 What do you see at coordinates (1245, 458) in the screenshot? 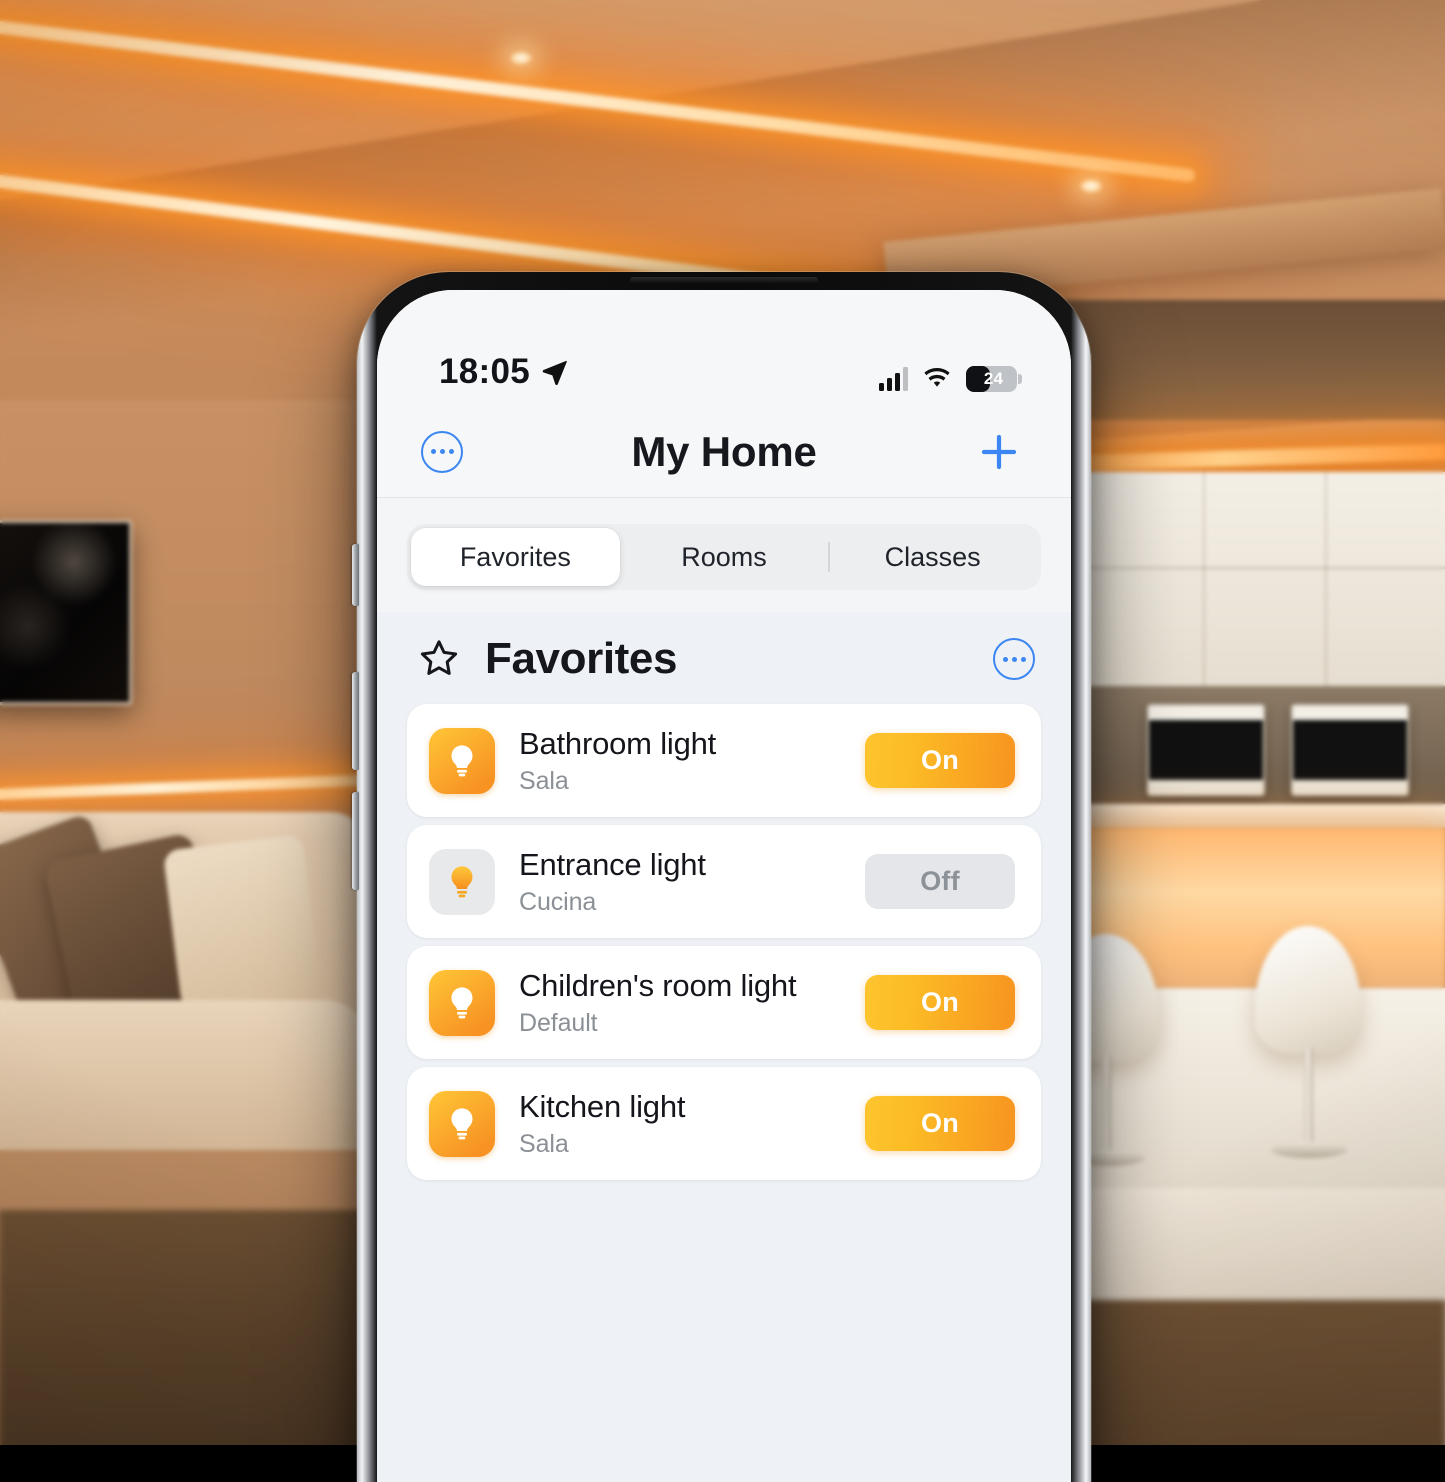
I see `kitchen-cabinet-led` at bounding box center [1245, 458].